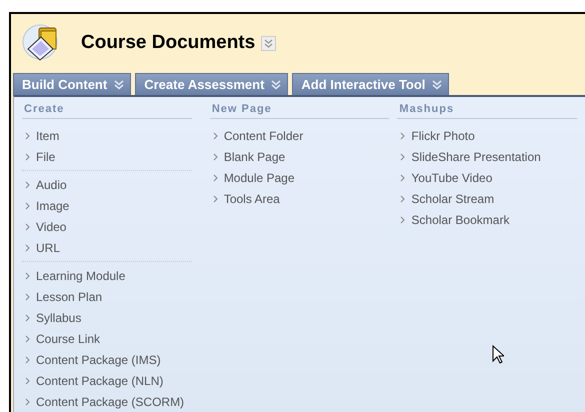 This screenshot has height=412, width=585. I want to click on menu-item: Scholar Bookmark, so click(491, 219).